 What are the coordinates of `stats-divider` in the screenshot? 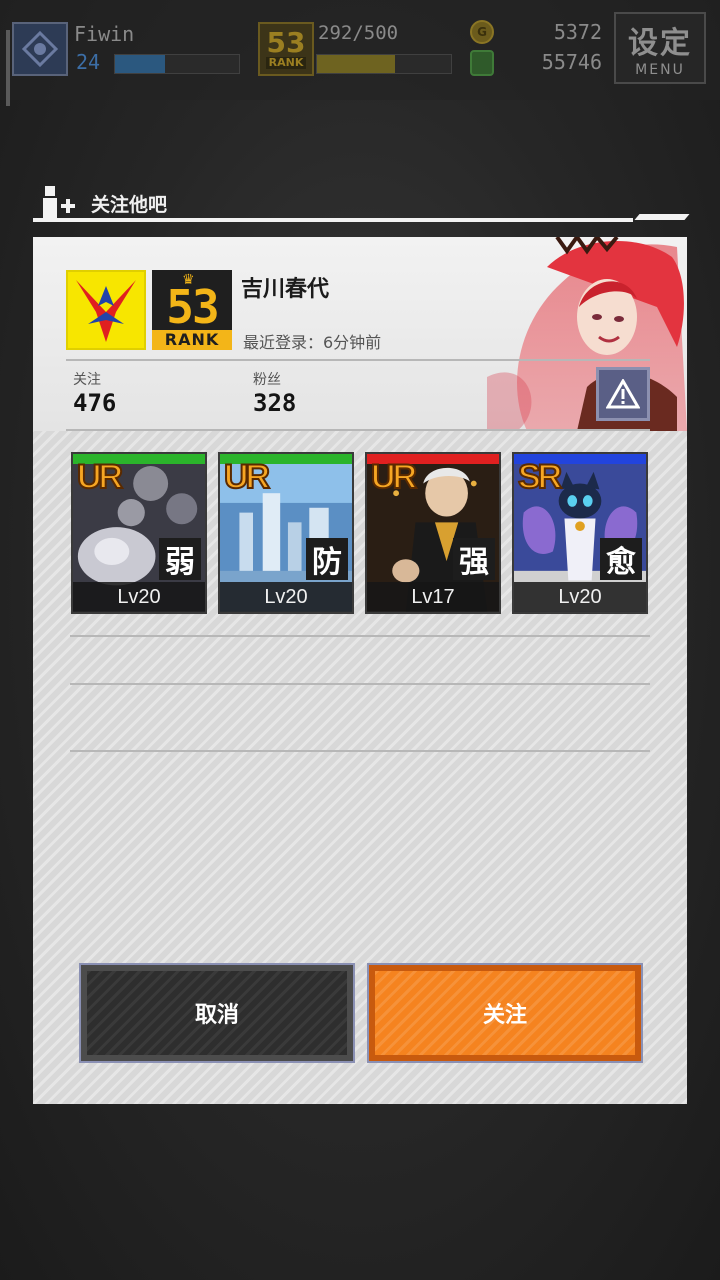 It's located at (358, 430).